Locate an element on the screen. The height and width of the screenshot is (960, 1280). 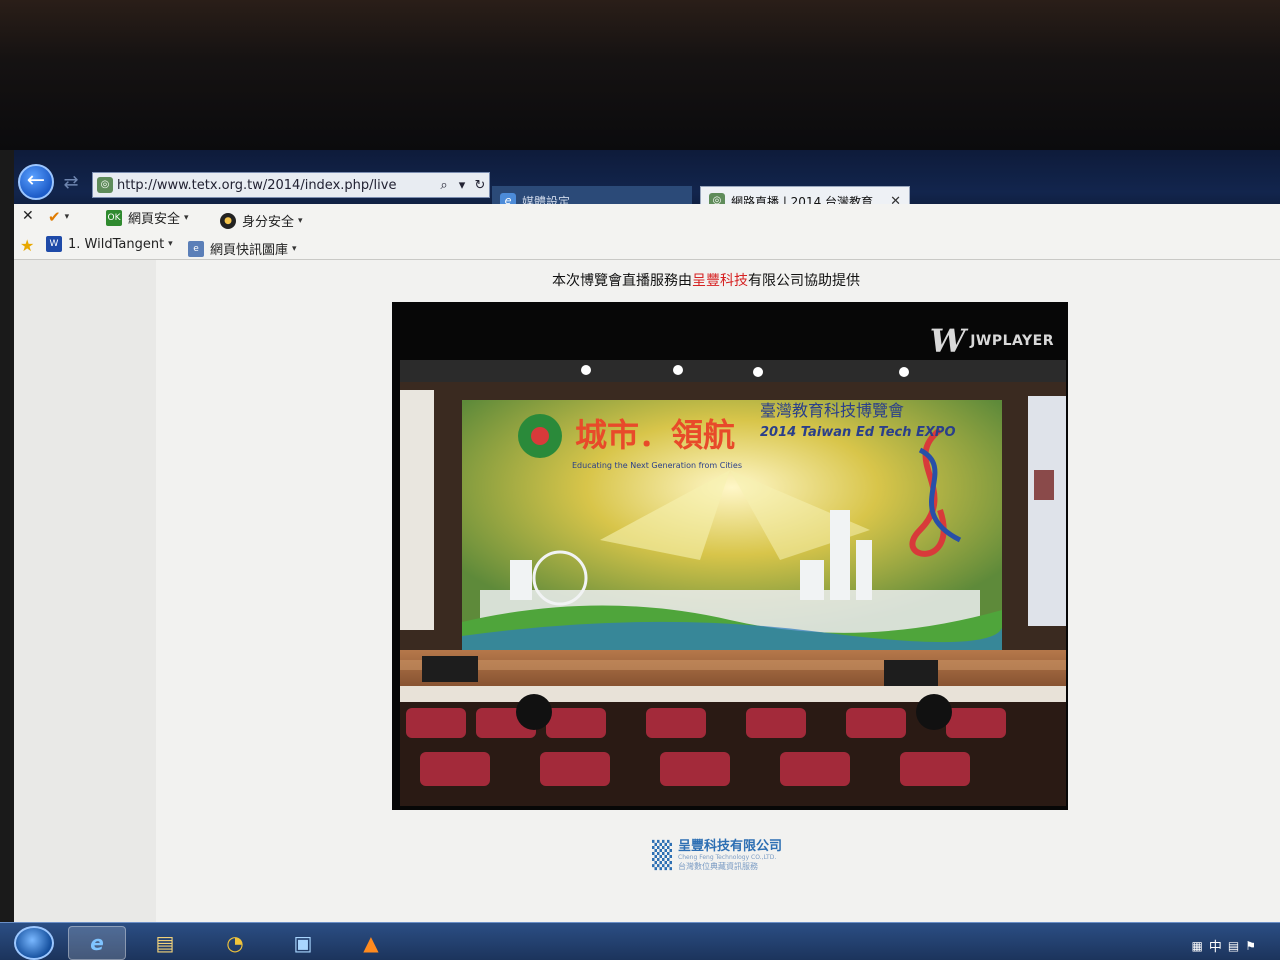
site-favicon-icon: ◎ is located at coordinates (105, 185).